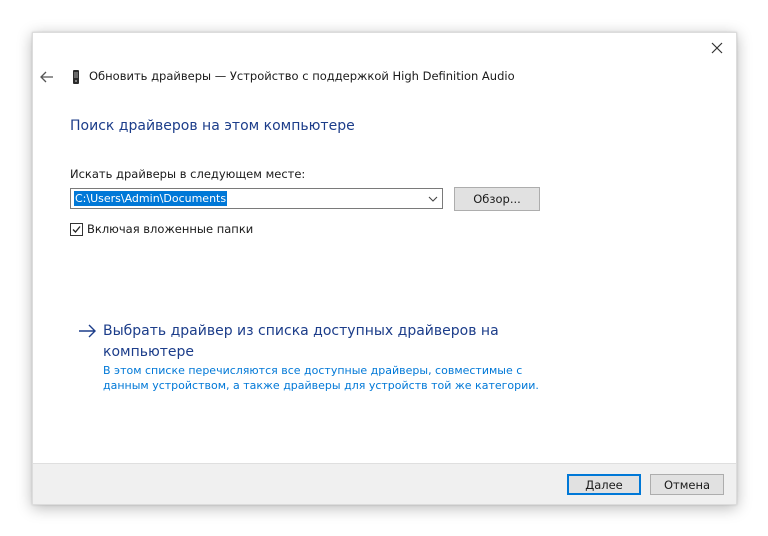  Describe the element at coordinates (687, 484) in the screenshot. I see `cancel-button: Отмена` at that location.